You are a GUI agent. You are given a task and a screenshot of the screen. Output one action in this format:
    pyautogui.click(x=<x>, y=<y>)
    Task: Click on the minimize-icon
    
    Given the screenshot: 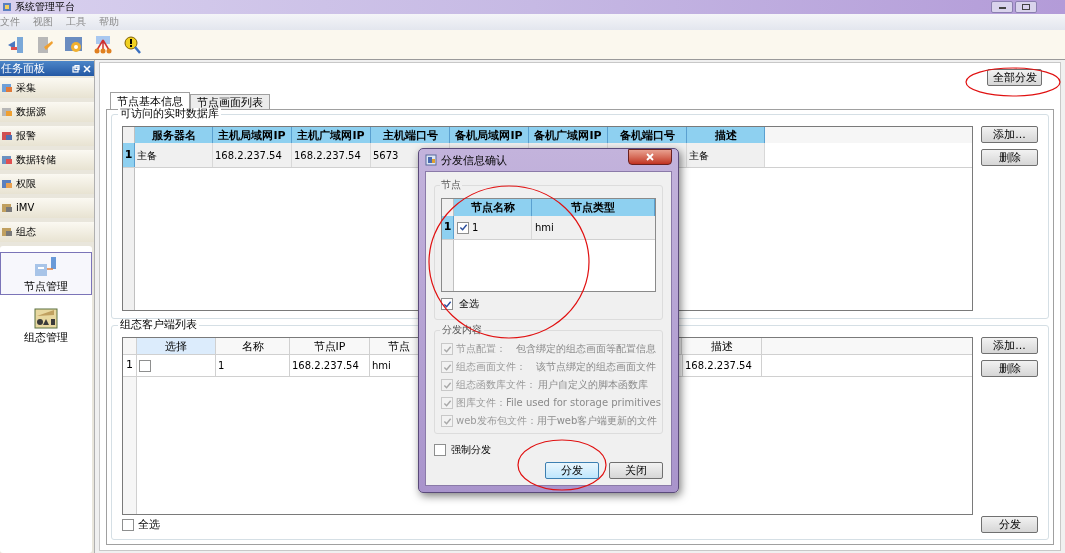 What is the action you would take?
    pyautogui.click(x=1002, y=7)
    